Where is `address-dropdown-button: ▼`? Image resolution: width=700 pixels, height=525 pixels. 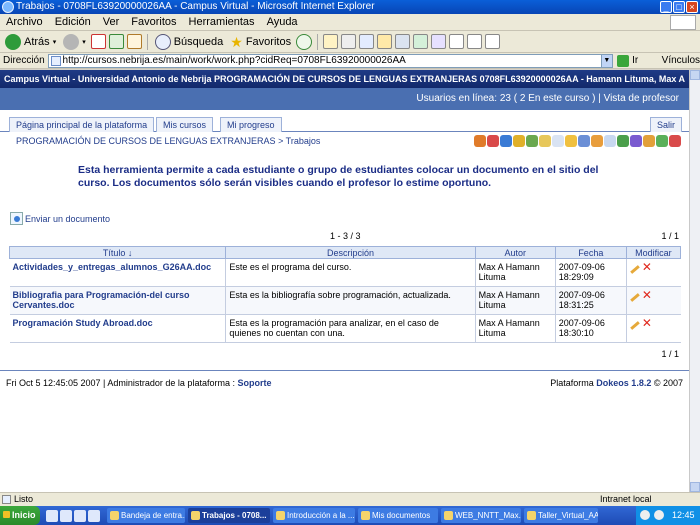 address-dropdown-button: ▼ is located at coordinates (607, 60).